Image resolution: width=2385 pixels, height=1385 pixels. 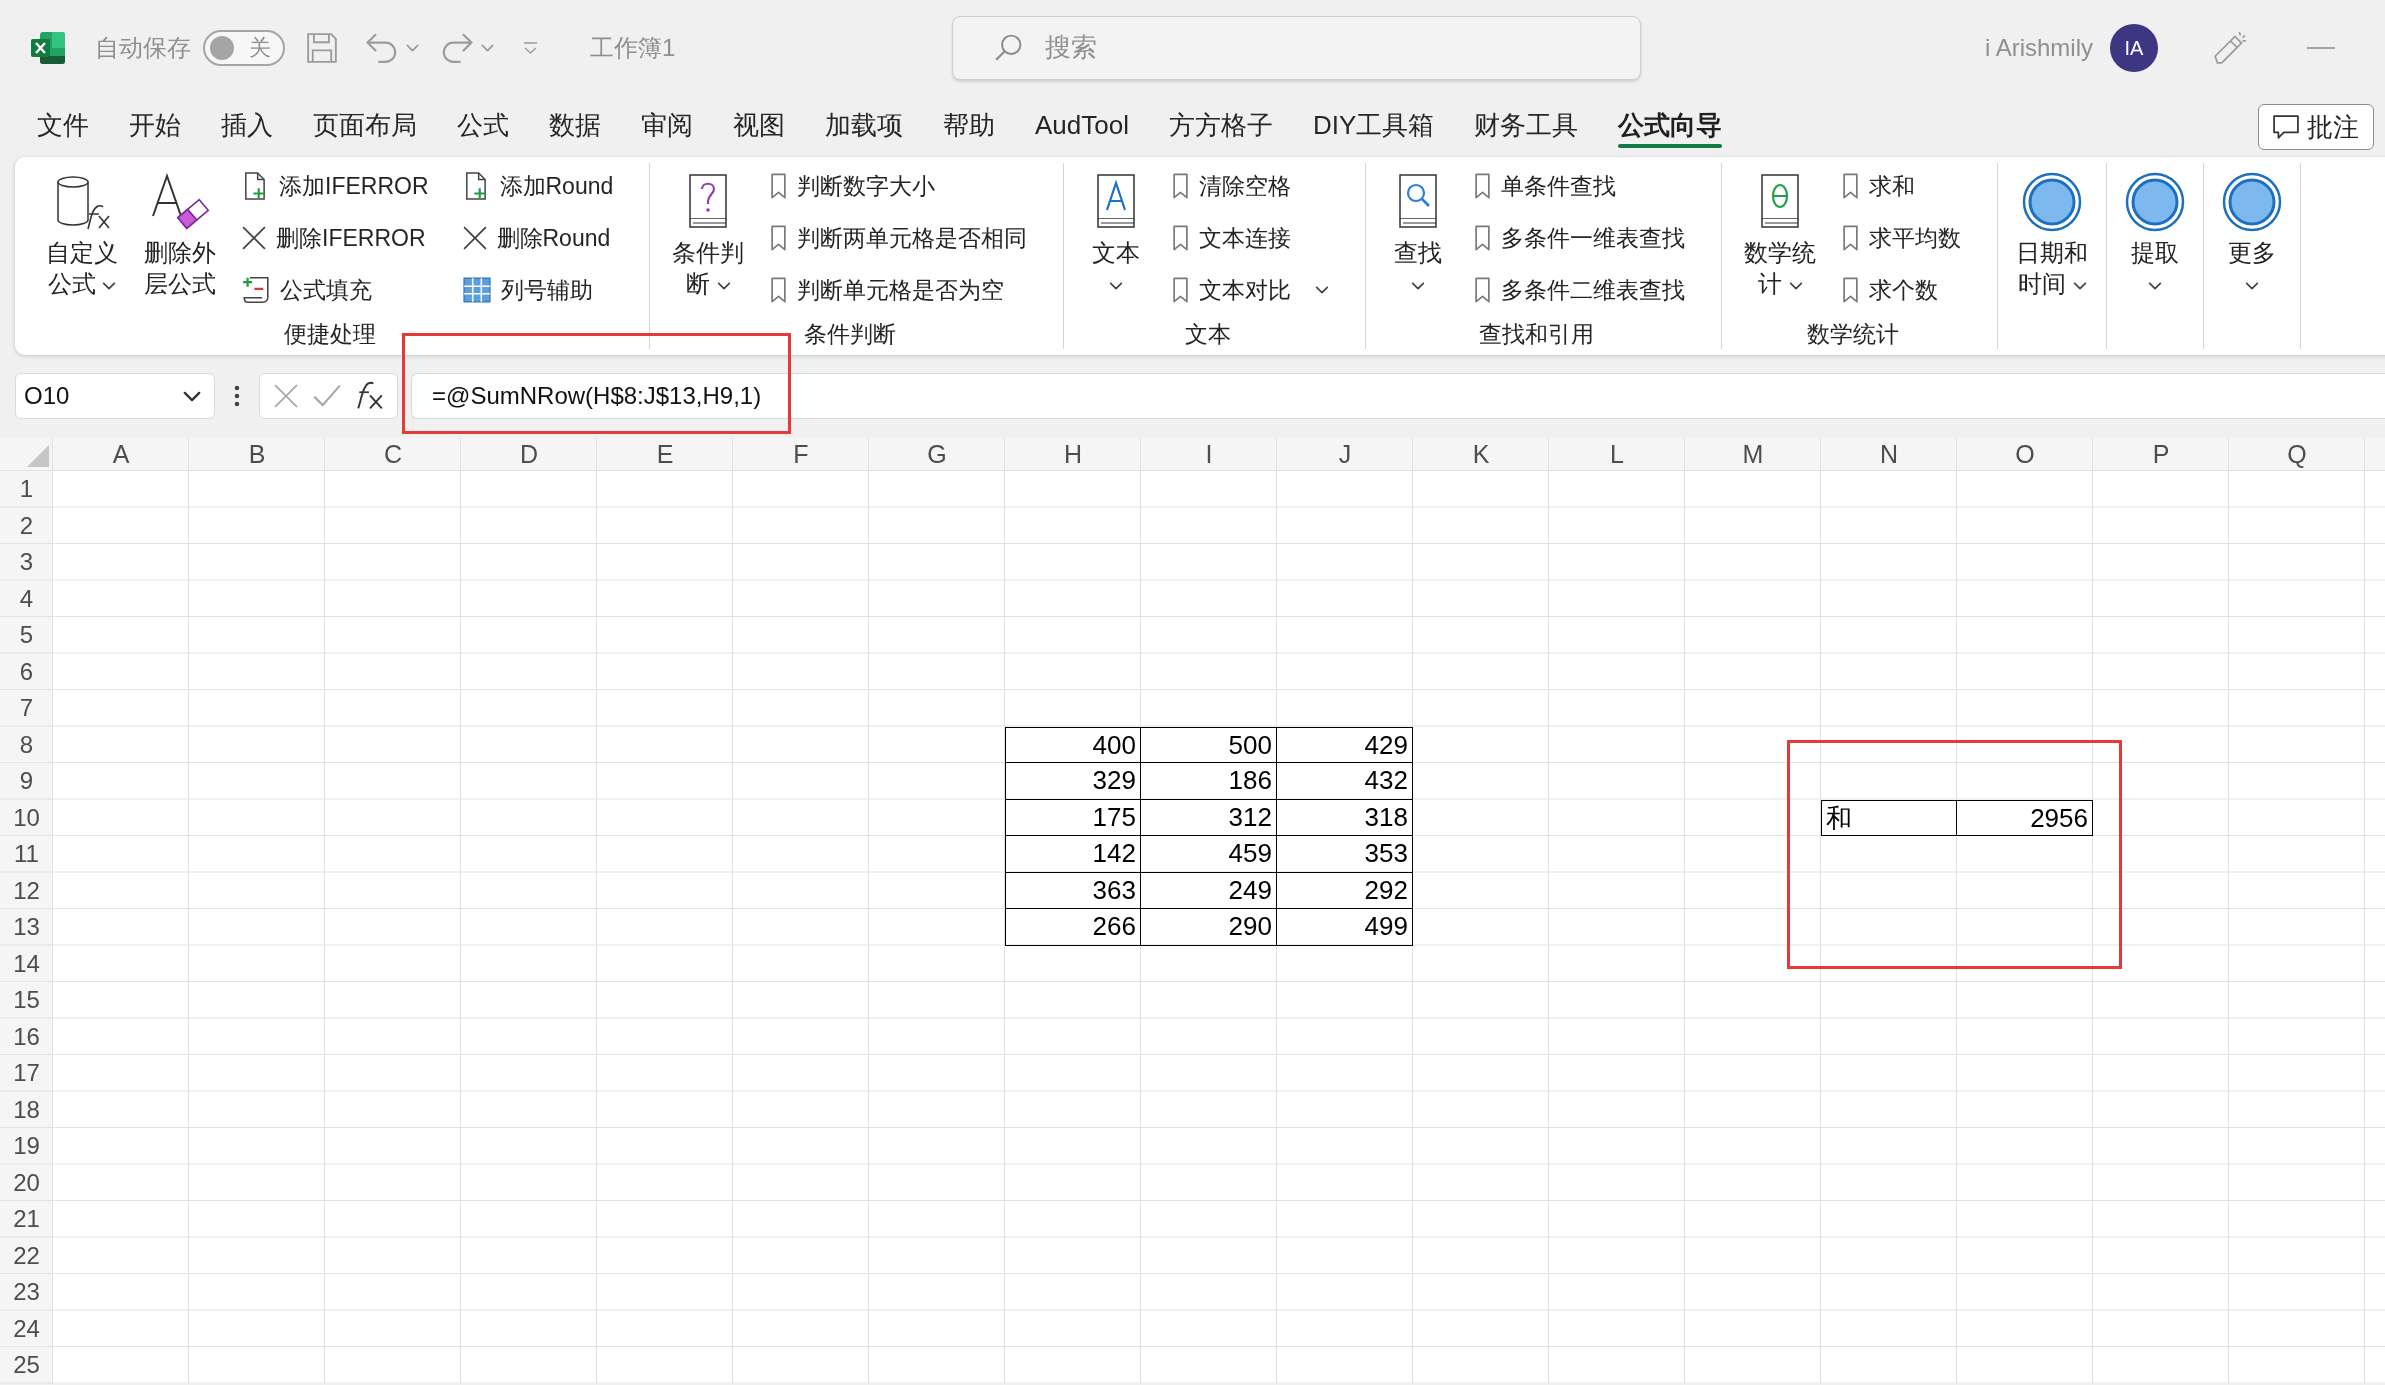 What do you see at coordinates (26, 671) in the screenshot?
I see `row-header: 6` at bounding box center [26, 671].